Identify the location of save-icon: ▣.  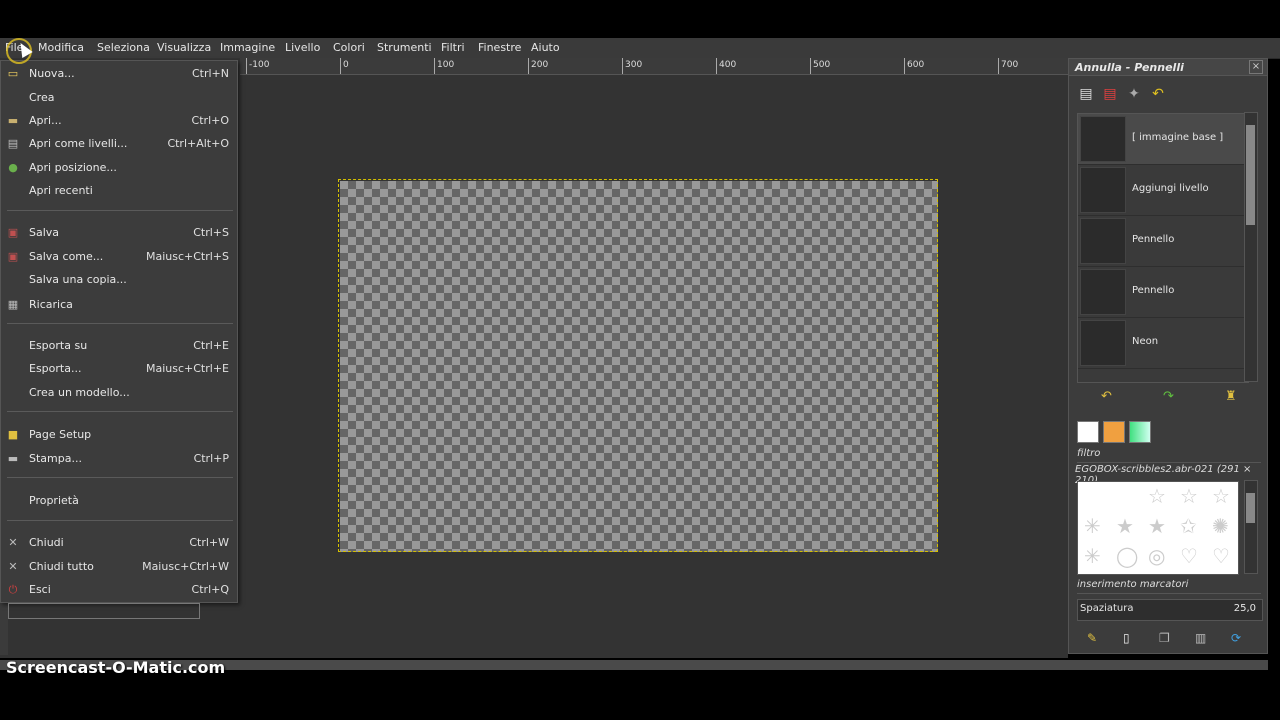
(13, 232).